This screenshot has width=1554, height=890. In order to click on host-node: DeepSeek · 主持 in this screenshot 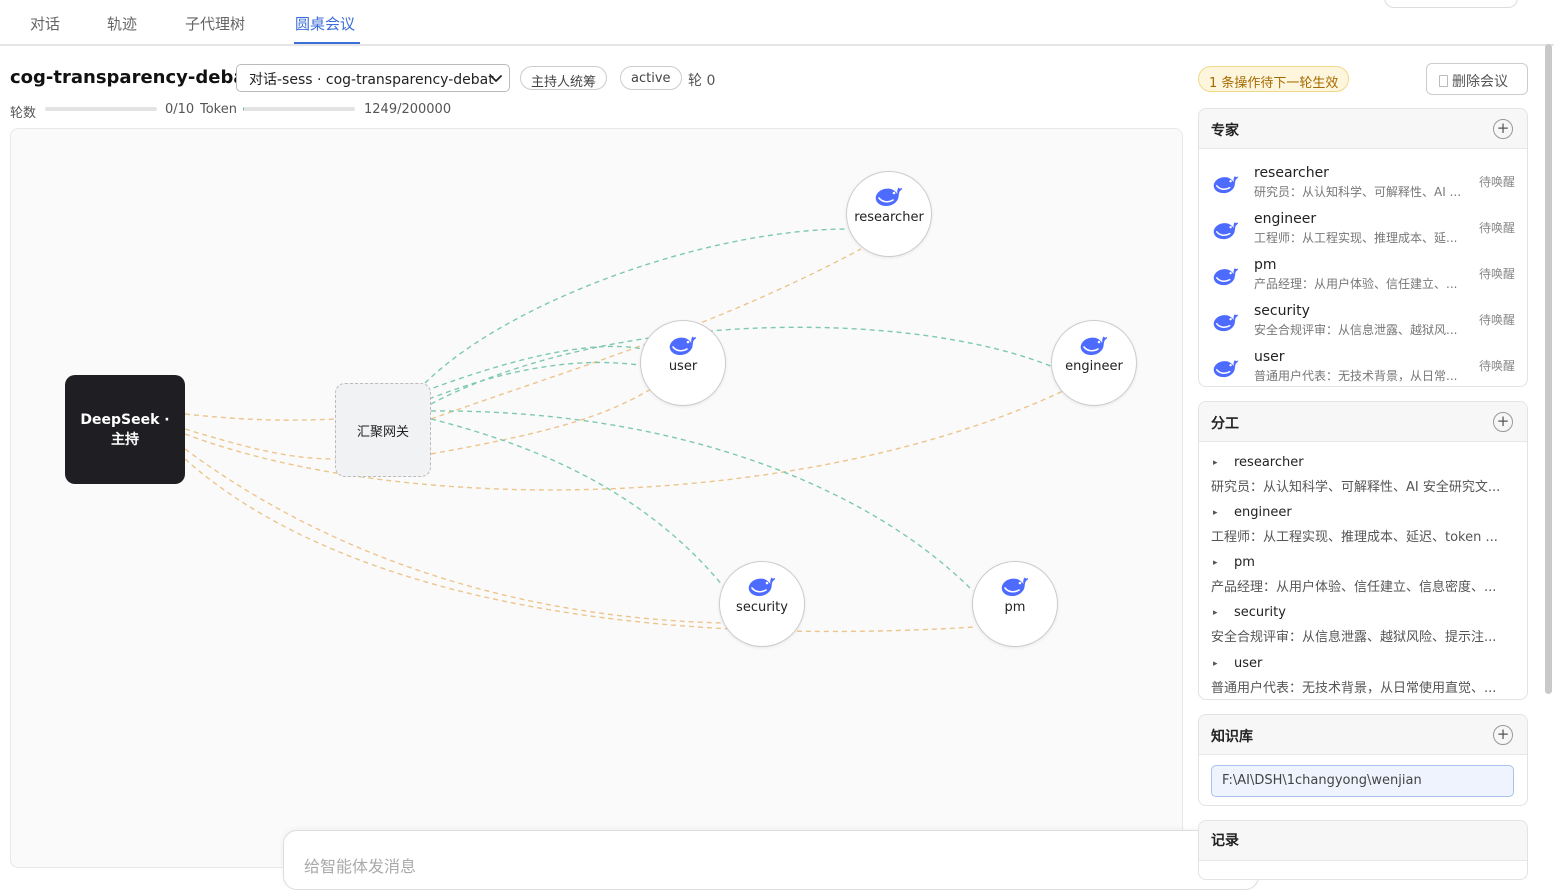, I will do `click(125, 429)`.